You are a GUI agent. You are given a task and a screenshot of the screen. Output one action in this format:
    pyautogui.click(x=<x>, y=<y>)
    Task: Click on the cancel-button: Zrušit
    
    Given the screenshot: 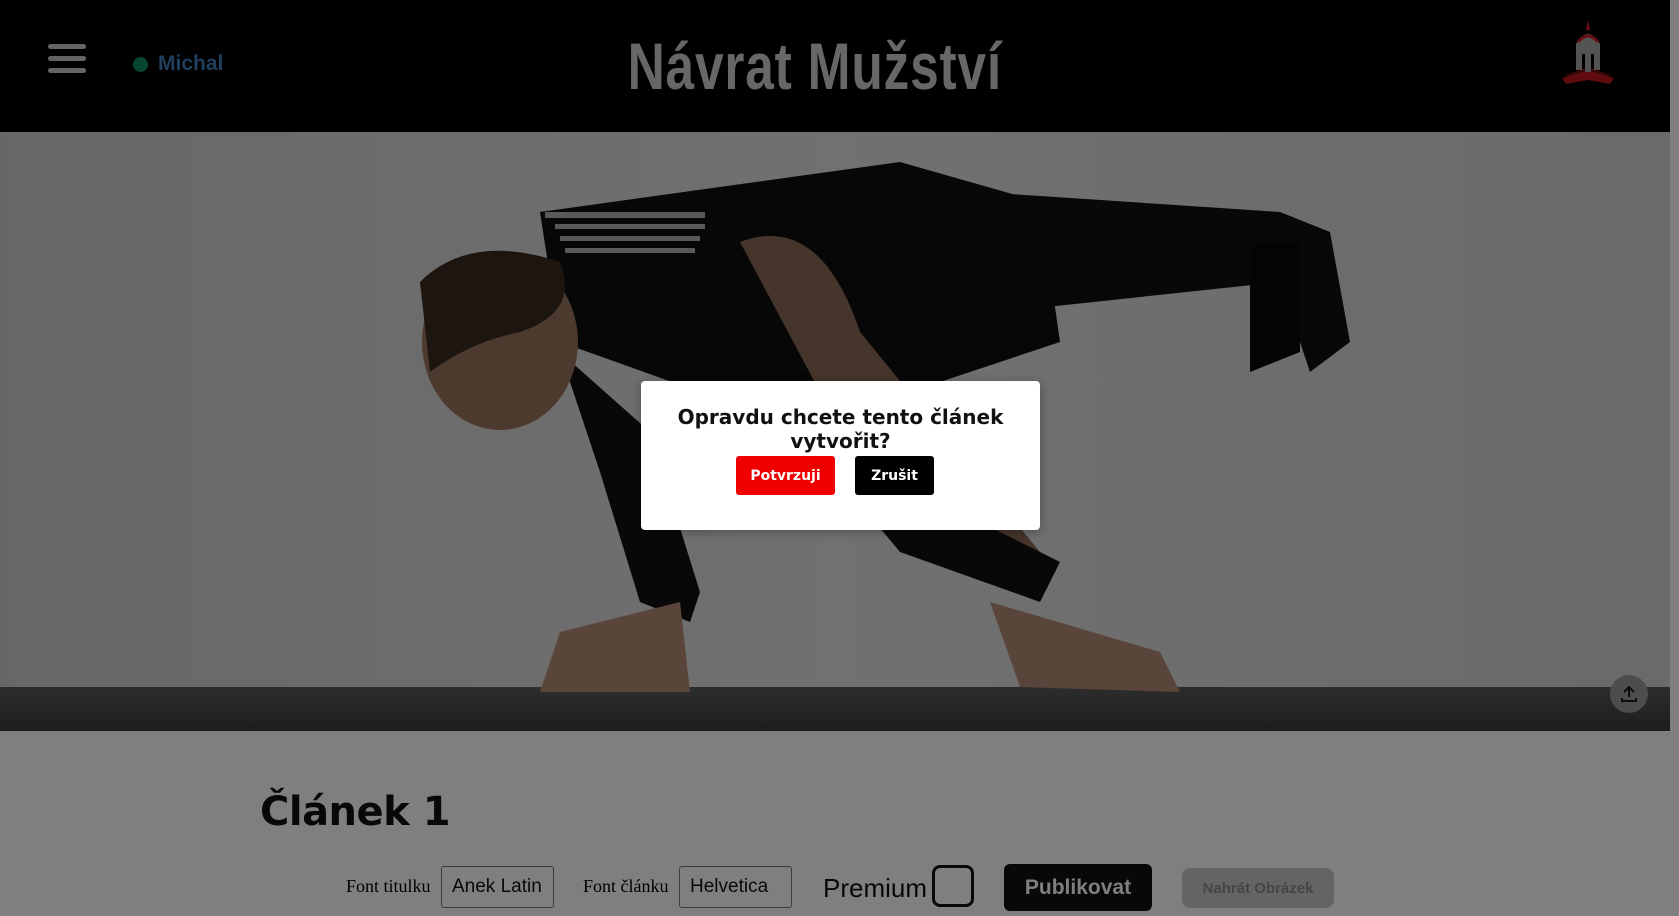 What is the action you would take?
    pyautogui.click(x=894, y=475)
    